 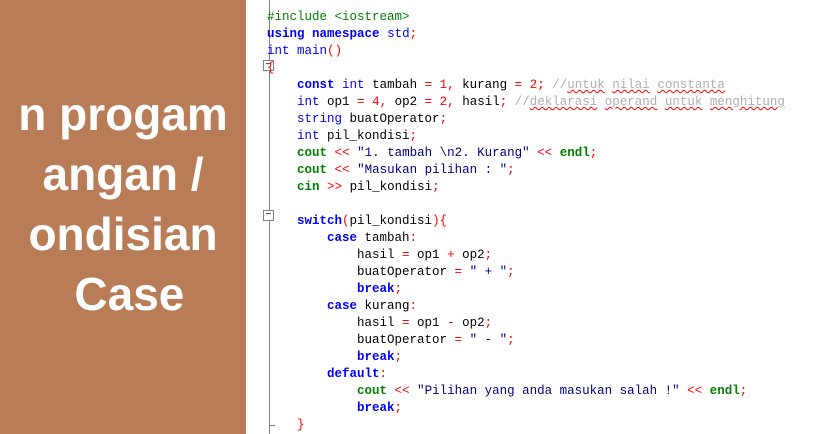 What do you see at coordinates (526, 187) in the screenshot?
I see `code-line: cin >> pil_kondisi;` at bounding box center [526, 187].